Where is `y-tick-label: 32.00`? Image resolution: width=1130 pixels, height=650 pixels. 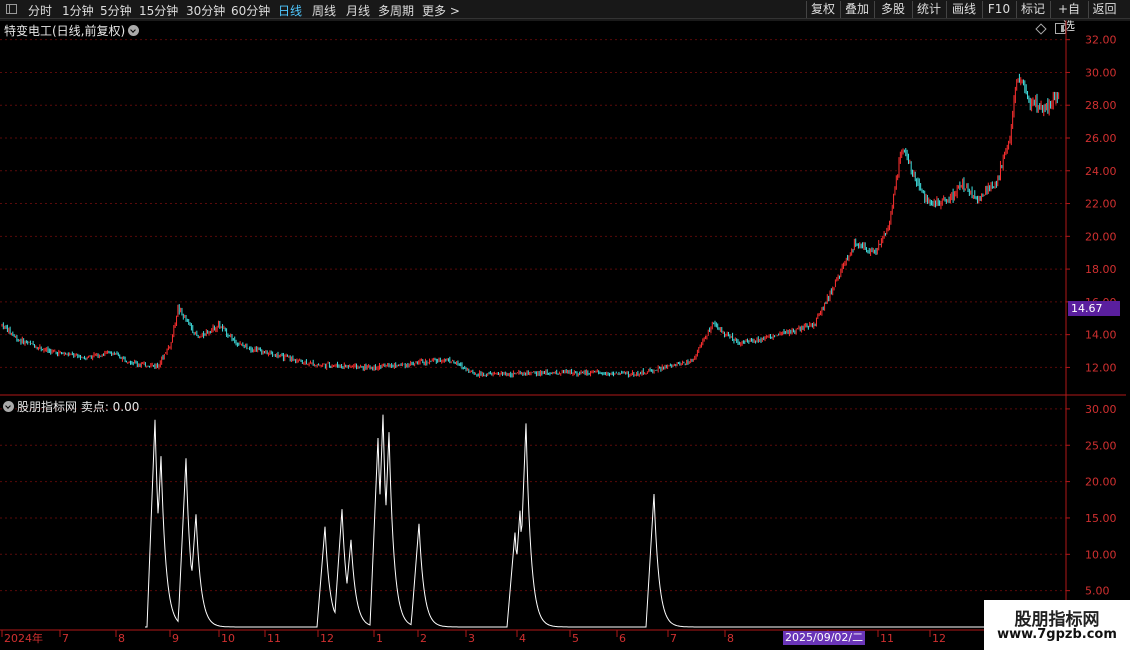 y-tick-label: 32.00 is located at coordinates (1101, 40).